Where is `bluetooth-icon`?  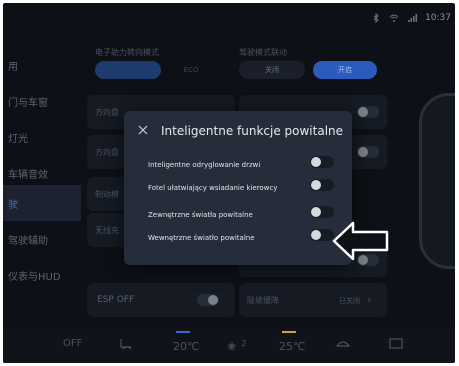
bluetooth-icon is located at coordinates (376, 18).